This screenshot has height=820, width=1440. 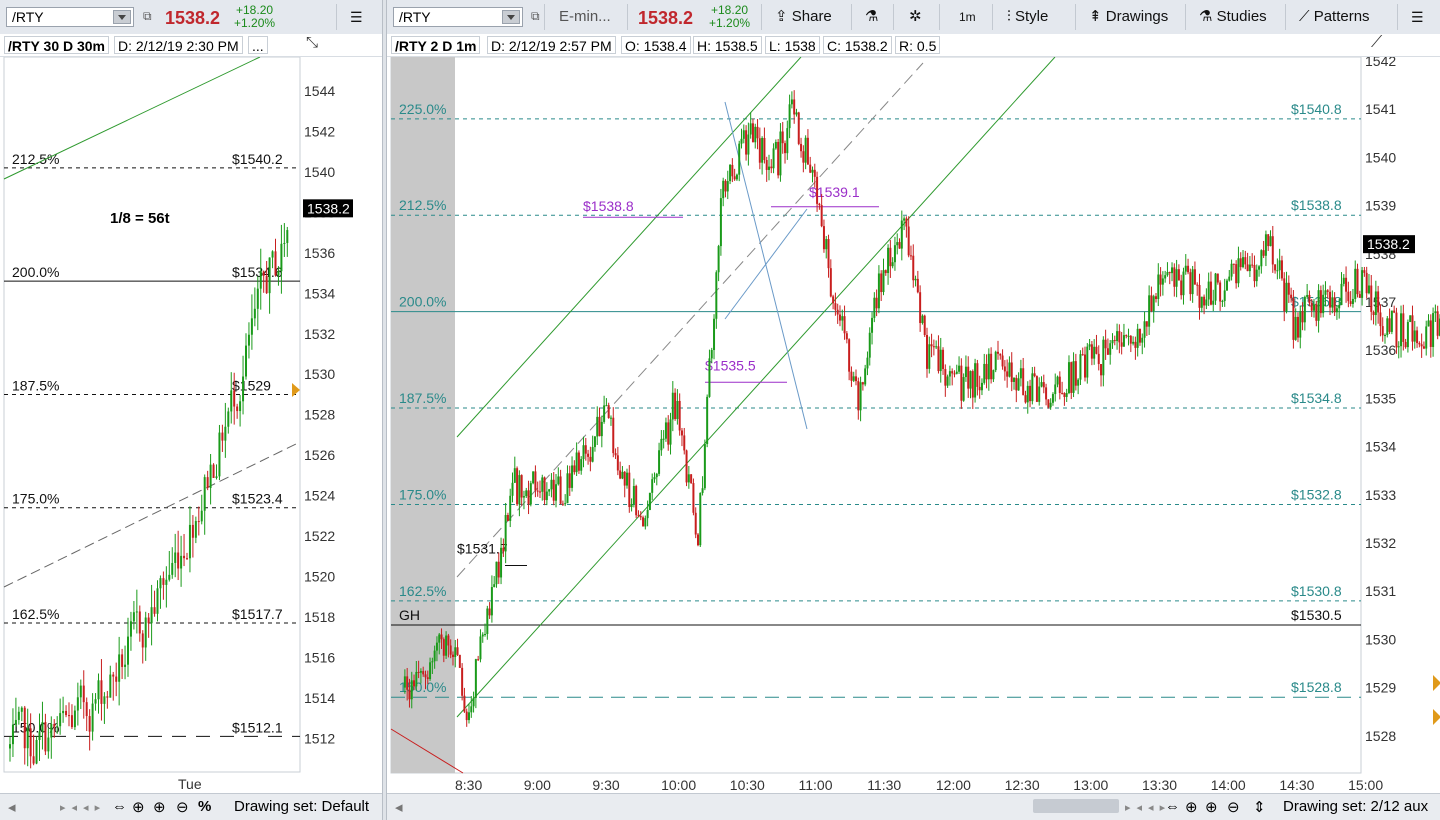 I want to click on percent-icon: %, so click(x=204, y=806).